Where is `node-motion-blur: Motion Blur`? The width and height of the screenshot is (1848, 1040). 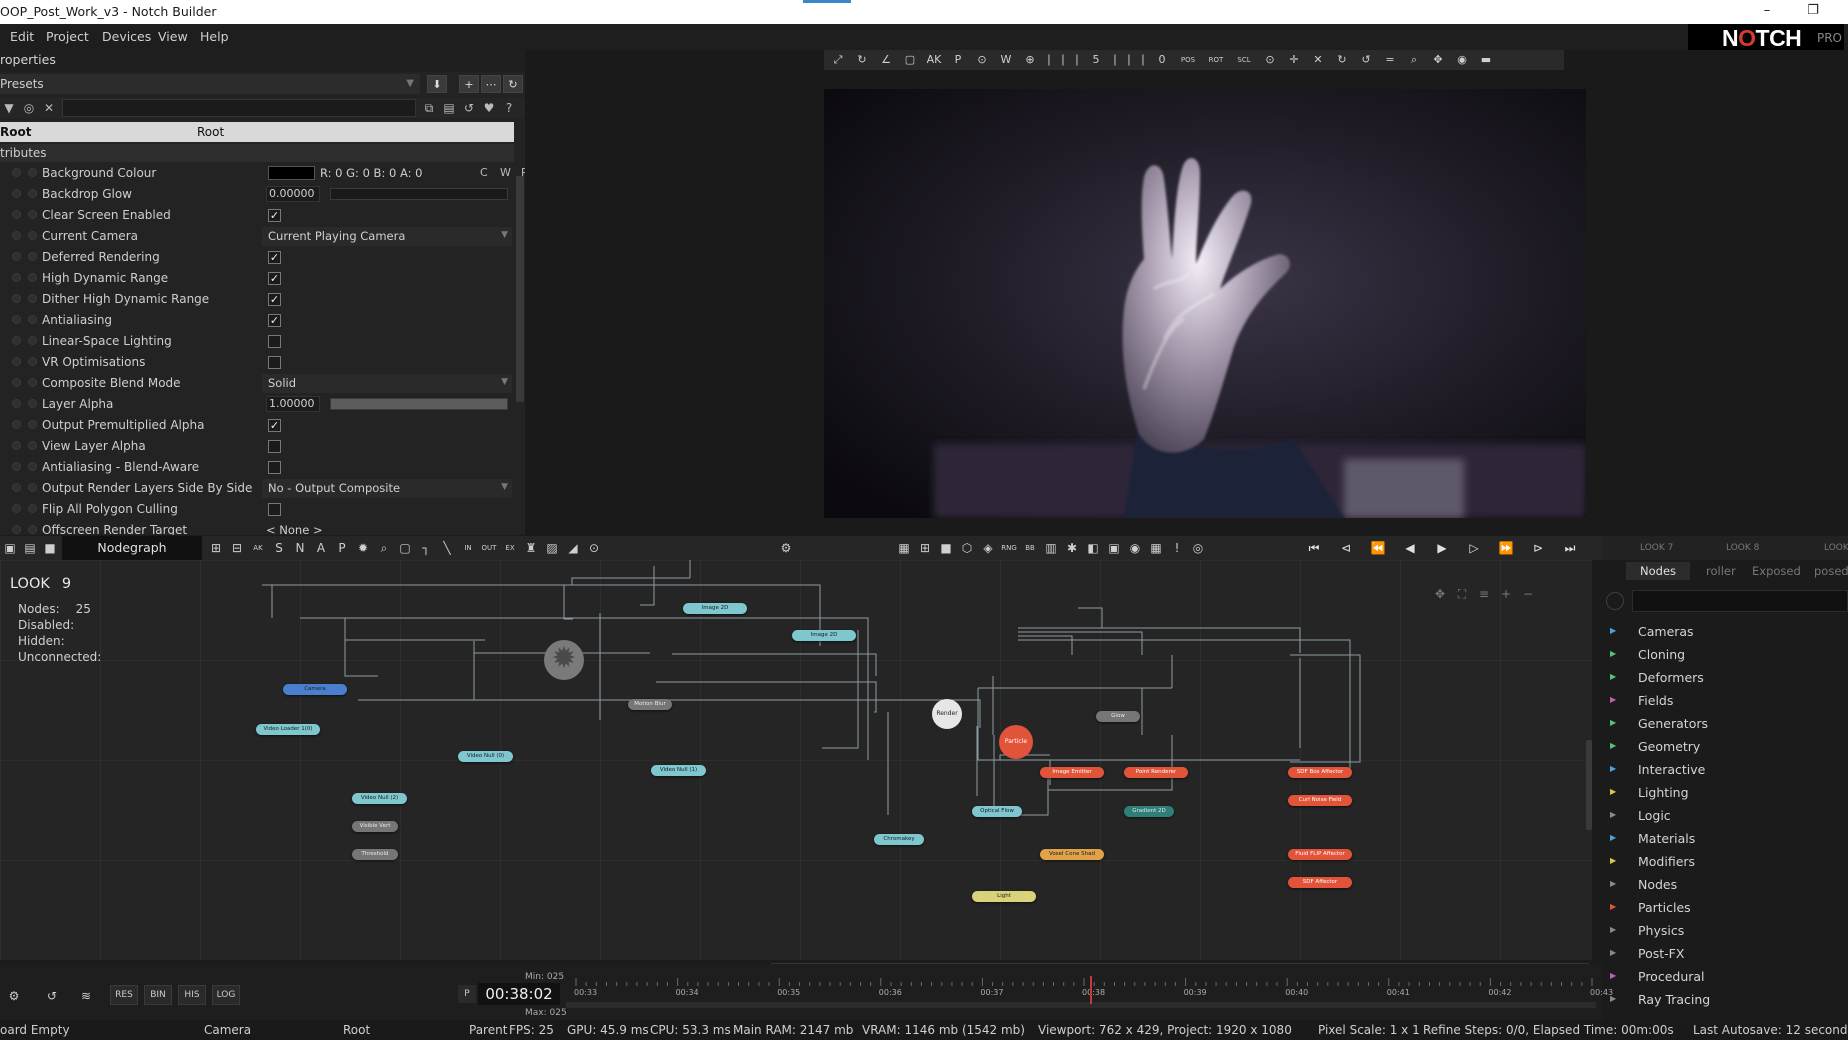 node-motion-blur: Motion Blur is located at coordinates (650, 704).